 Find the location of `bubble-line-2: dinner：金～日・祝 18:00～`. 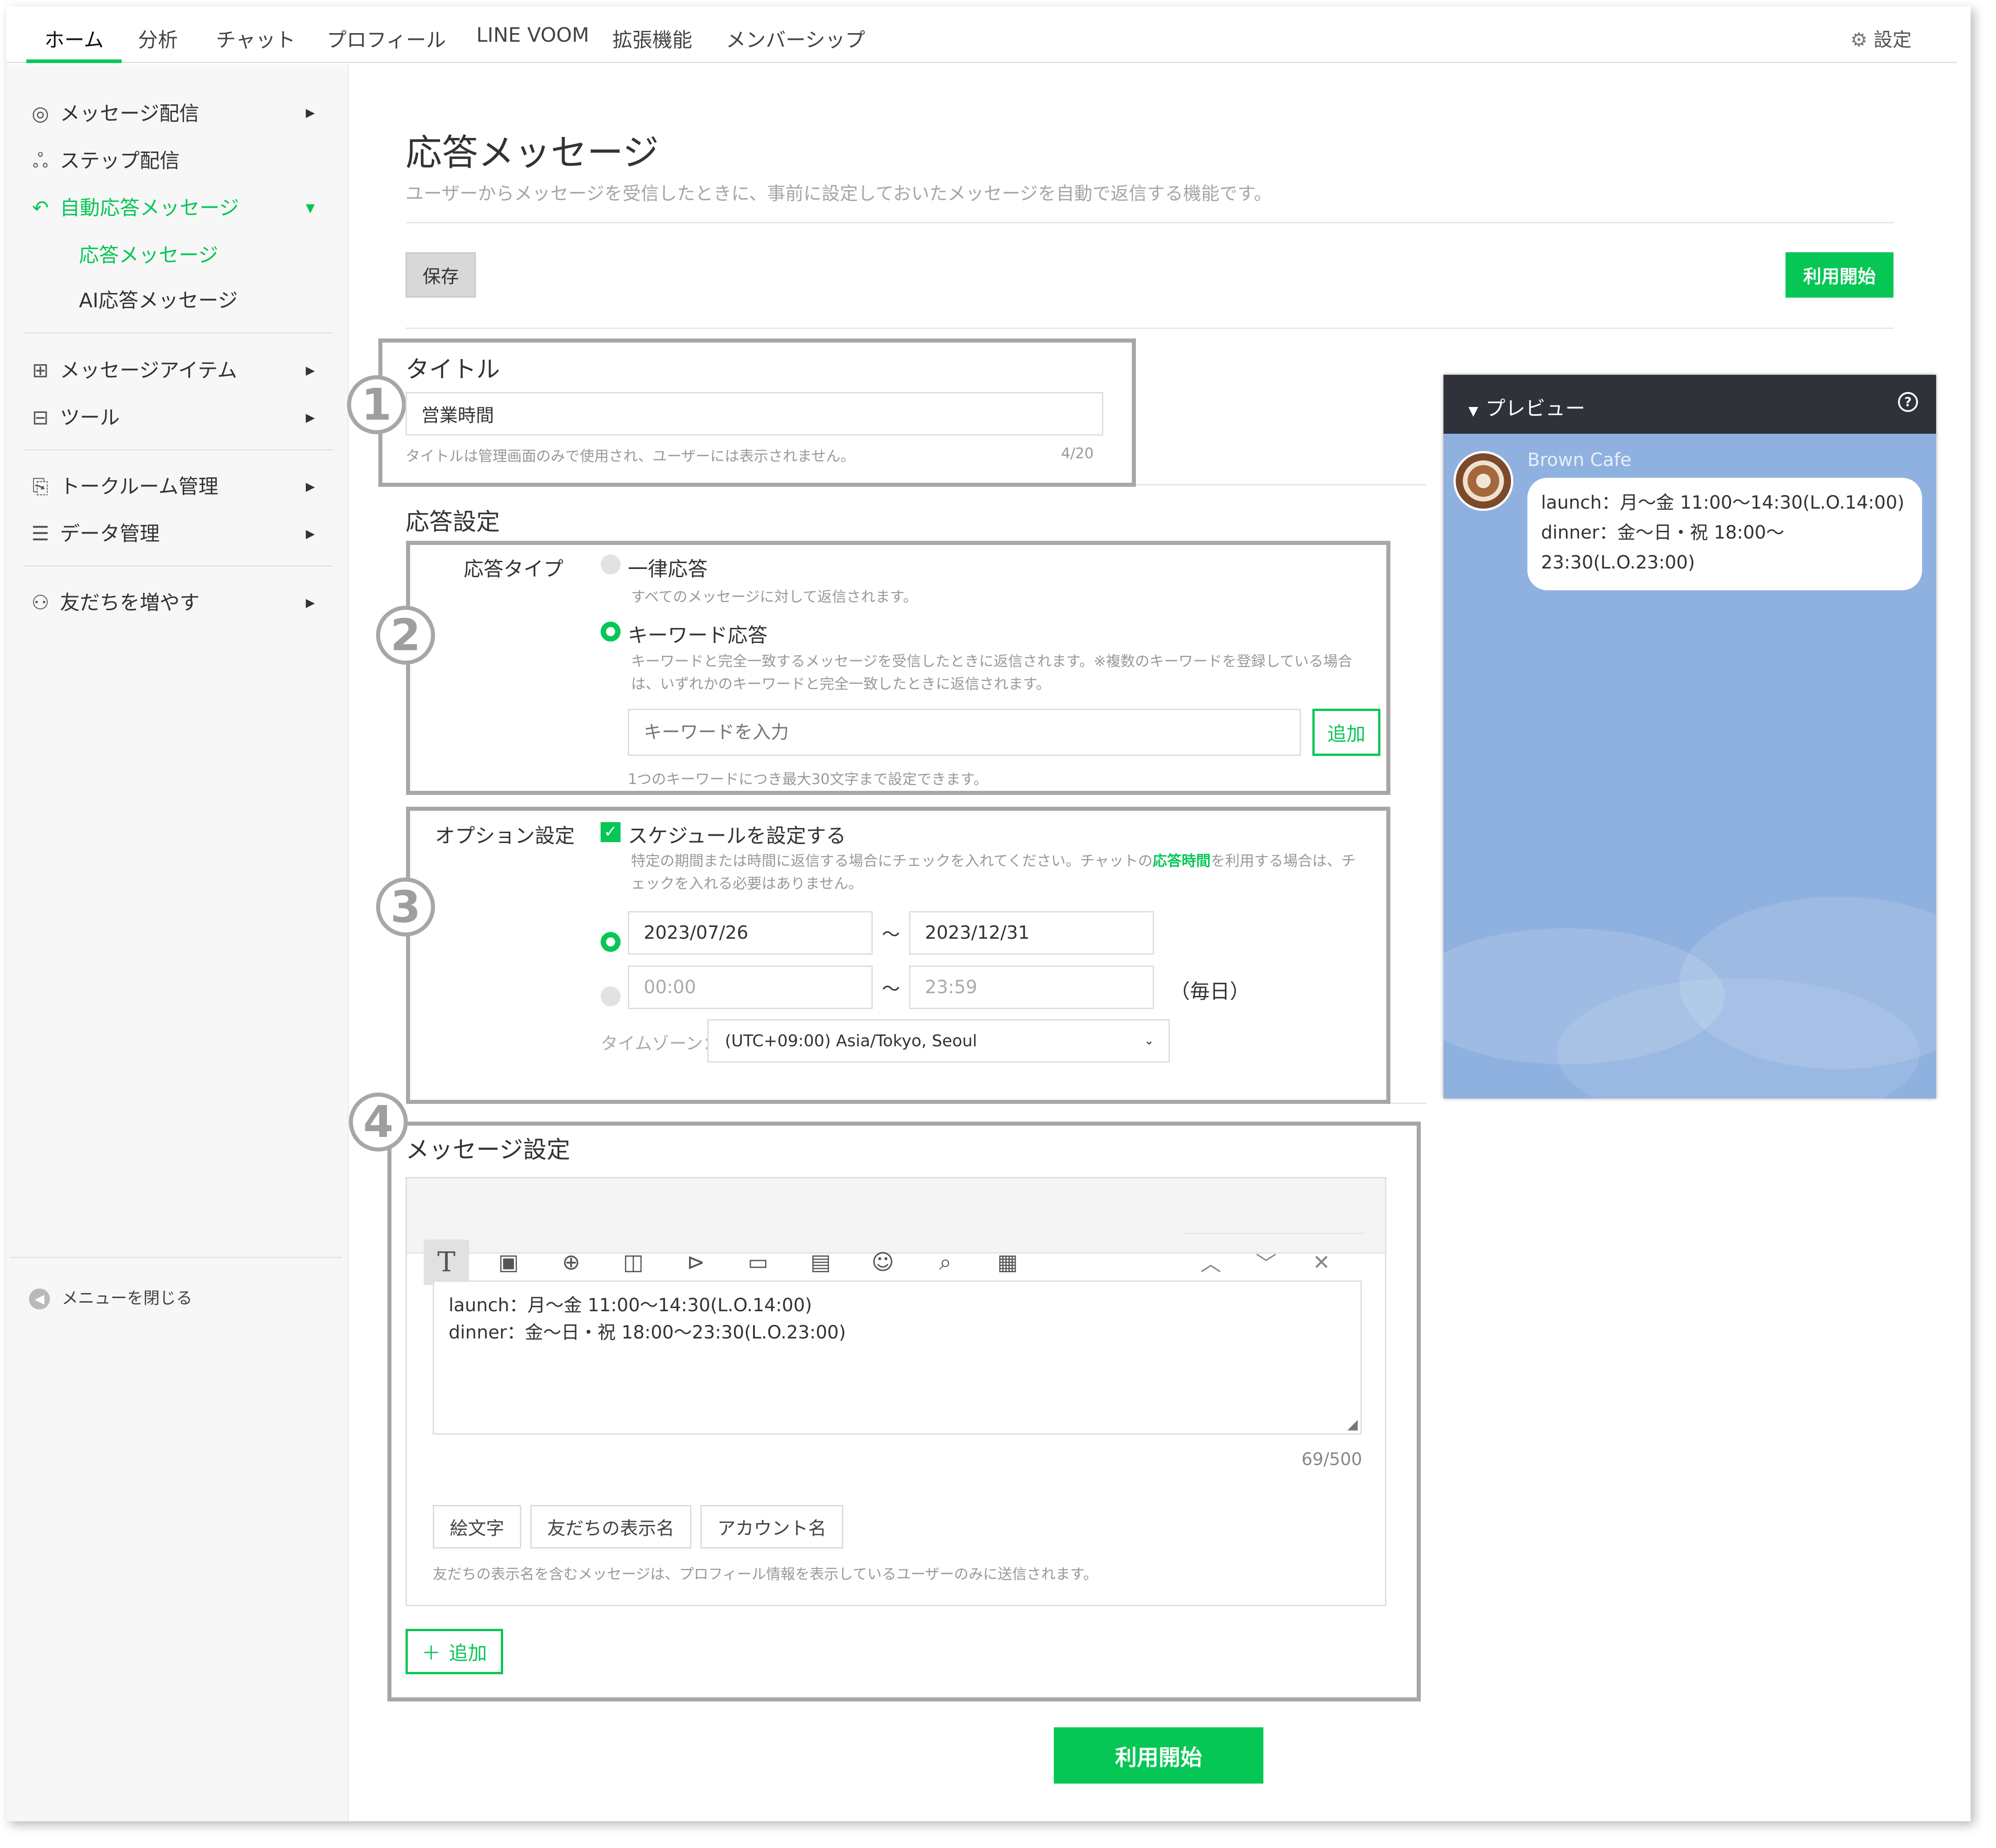

bubble-line-2: dinner：金～日・祝 18:00～ is located at coordinates (1663, 532).